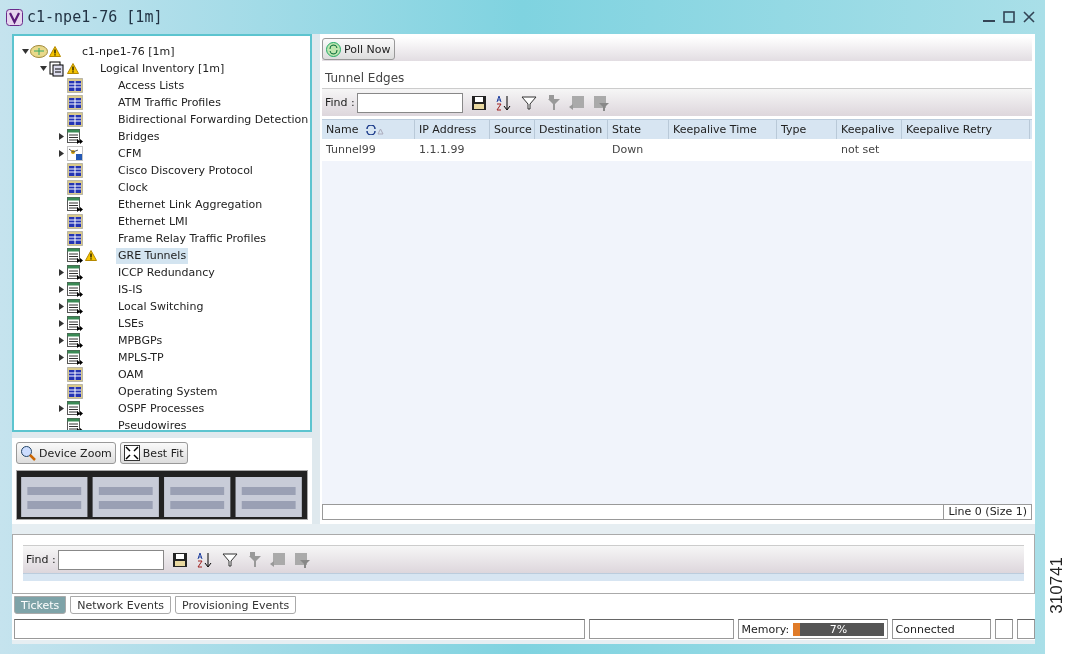 This screenshot has height=654, width=1069. I want to click on tree-item: MPBGPs, so click(140, 340).